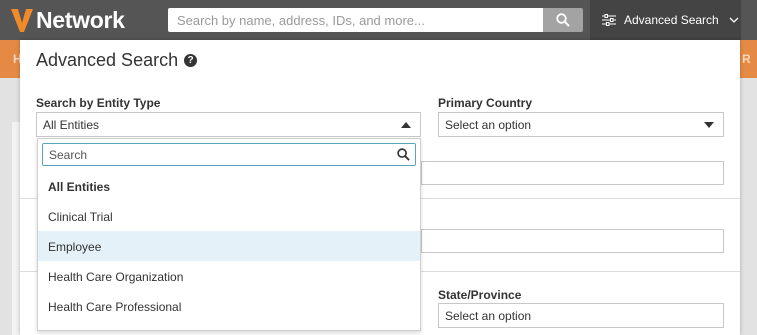  What do you see at coordinates (71, 125) in the screenshot?
I see `entity-type-value: All Entities` at bounding box center [71, 125].